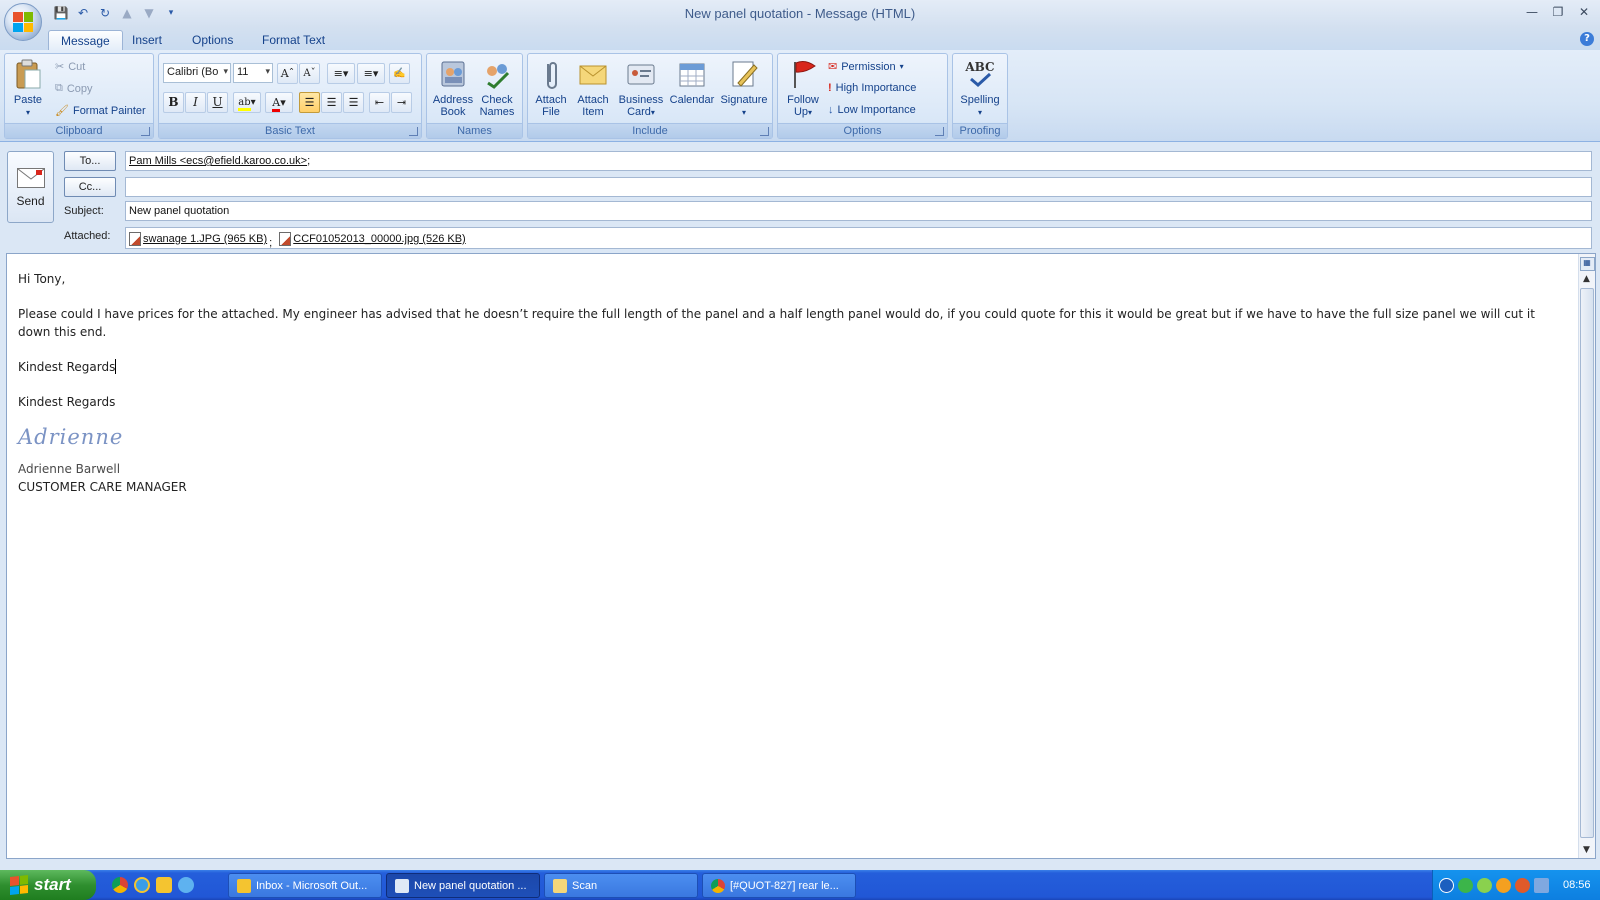 The width and height of the screenshot is (1600, 900). Describe the element at coordinates (1532, 12) in the screenshot. I see `minimize-icon: —` at that location.